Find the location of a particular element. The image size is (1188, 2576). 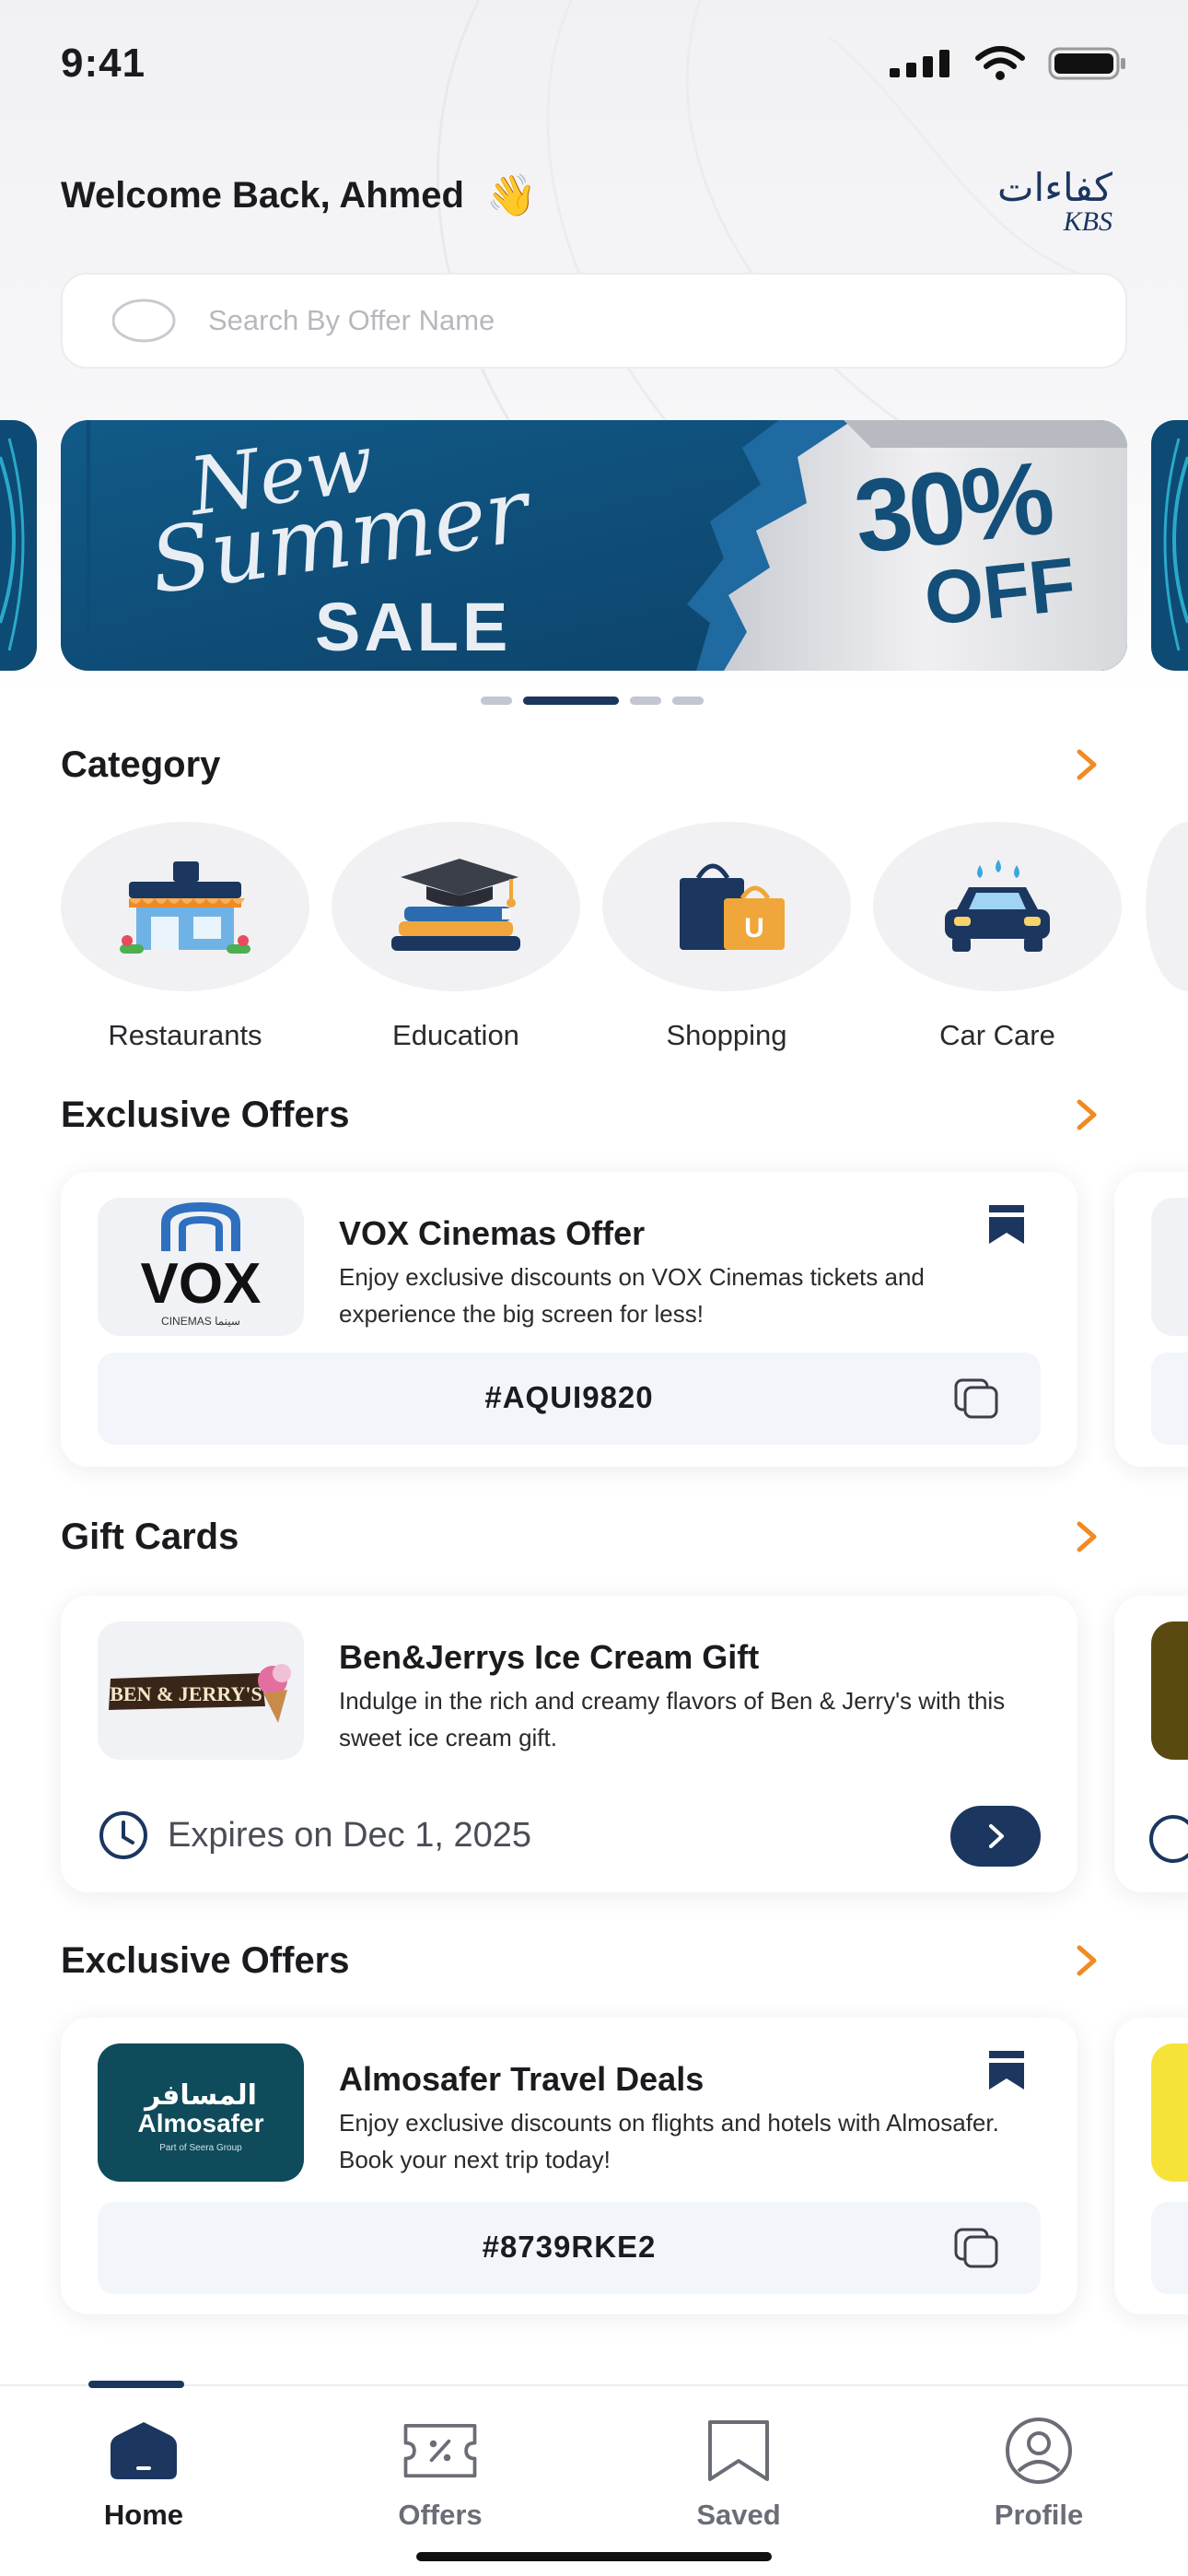

status-bar: 9:41 is located at coordinates (594, 64).